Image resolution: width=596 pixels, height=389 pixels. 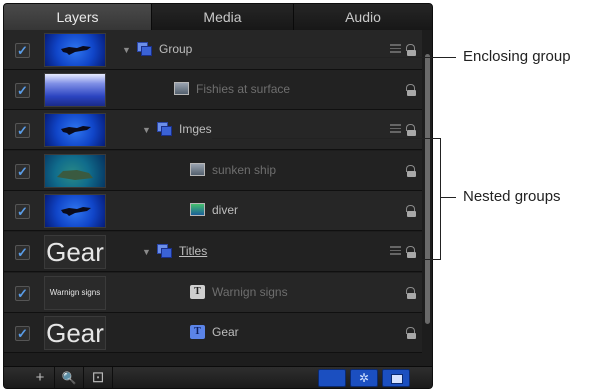 I want to click on stack-icon, so click(x=397, y=379).